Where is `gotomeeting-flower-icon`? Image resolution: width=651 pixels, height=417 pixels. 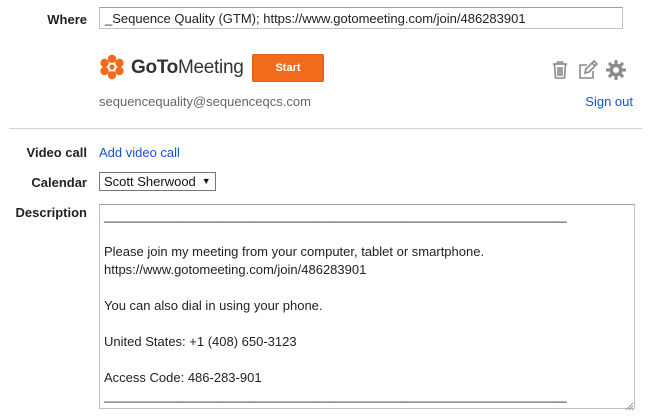
gotomeeting-flower-icon is located at coordinates (112, 68).